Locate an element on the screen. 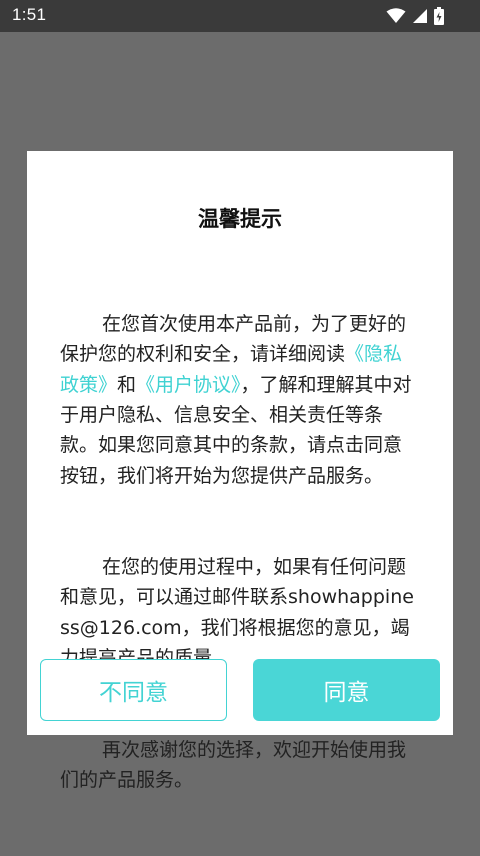  status-icons is located at coordinates (415, 16).